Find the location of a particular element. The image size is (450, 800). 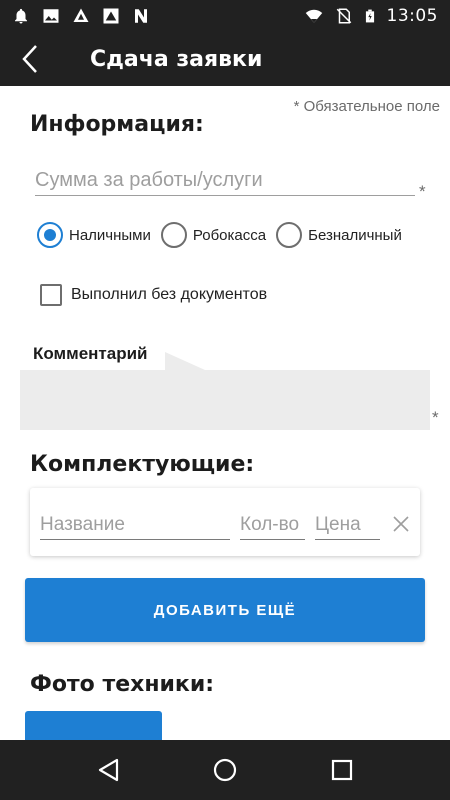

add-photo-button is located at coordinates (93, 725).